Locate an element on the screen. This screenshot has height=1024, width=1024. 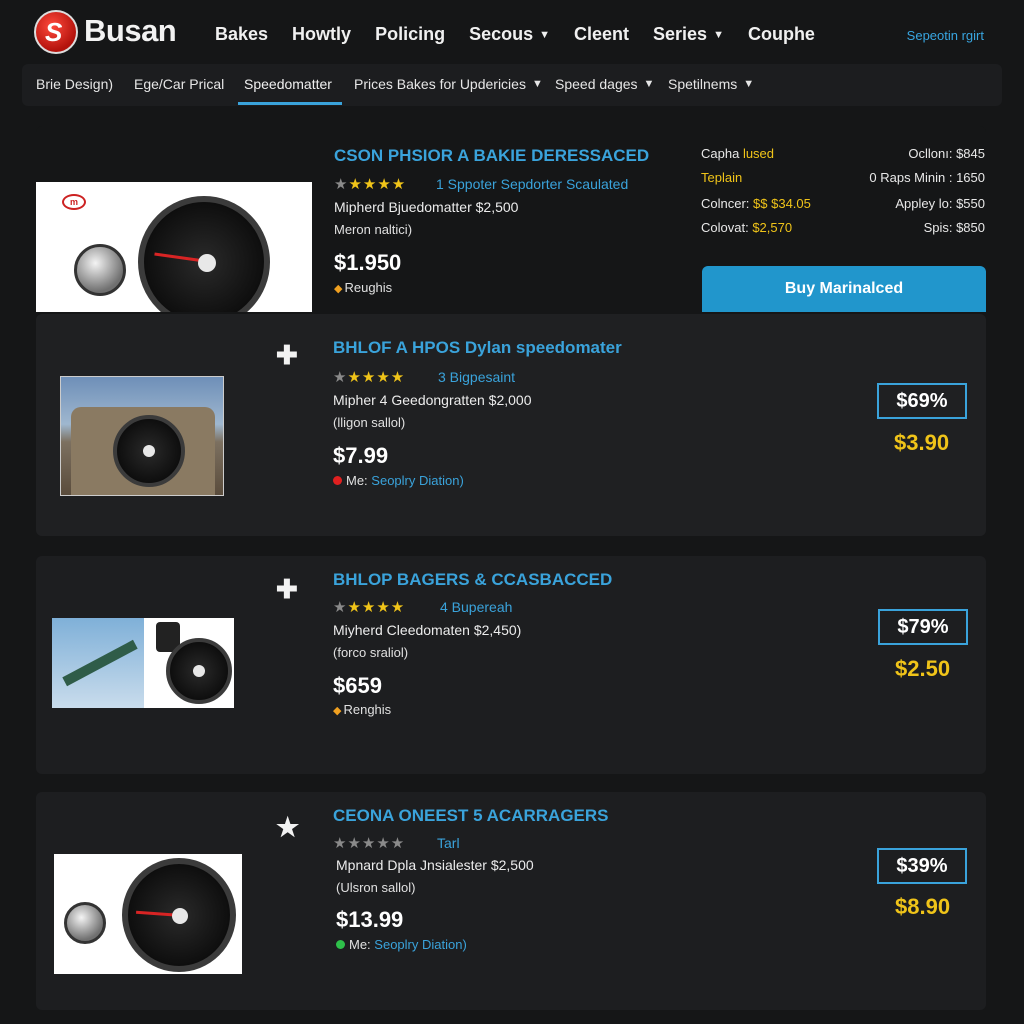
active-tab-underline is located at coordinates (290, 103).